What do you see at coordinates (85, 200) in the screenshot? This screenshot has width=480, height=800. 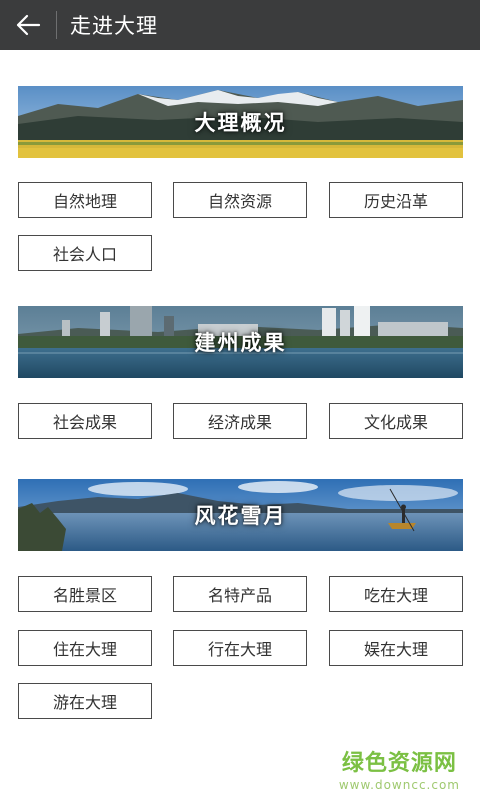 I see `menu-item-natural-geography: 自然地理` at bounding box center [85, 200].